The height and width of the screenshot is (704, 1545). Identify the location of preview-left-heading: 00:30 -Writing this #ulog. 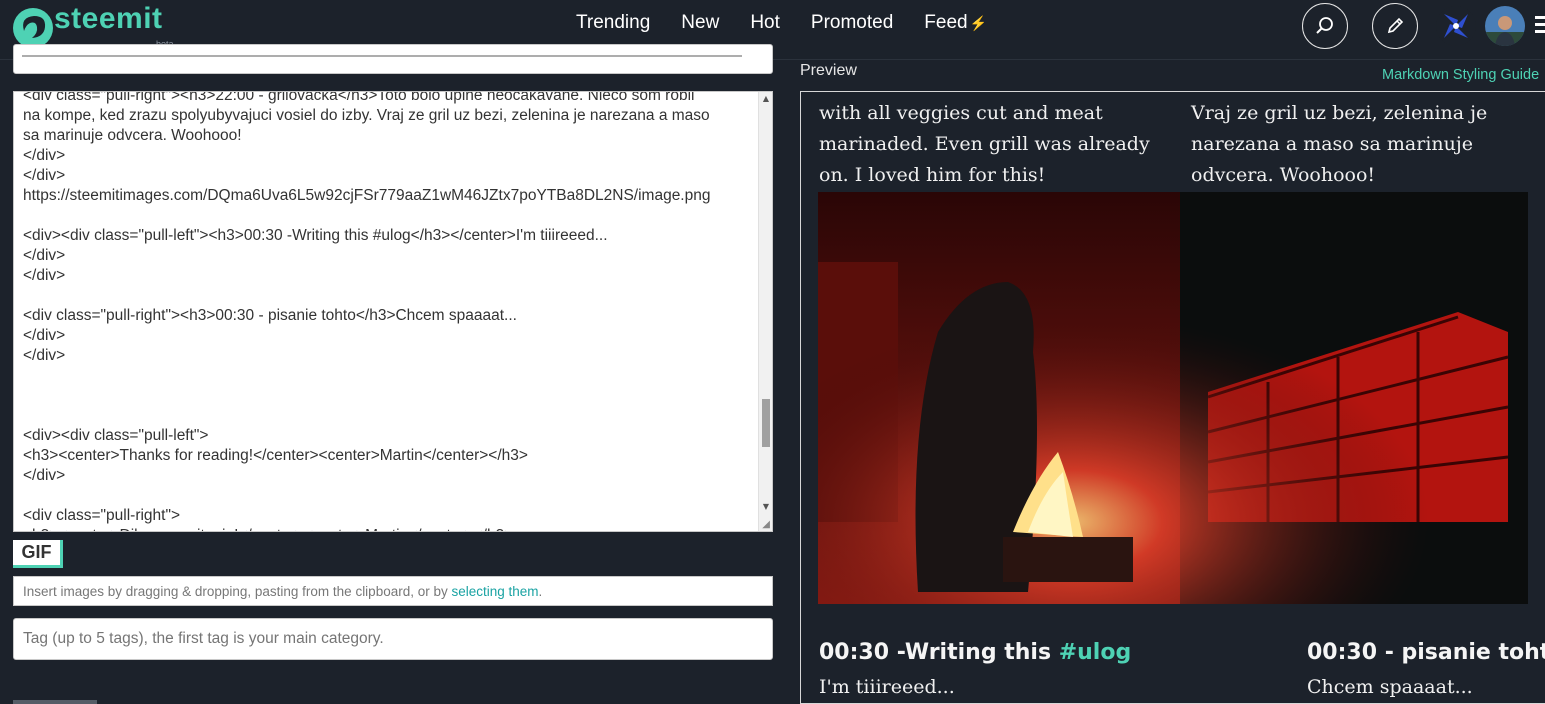
(975, 652).